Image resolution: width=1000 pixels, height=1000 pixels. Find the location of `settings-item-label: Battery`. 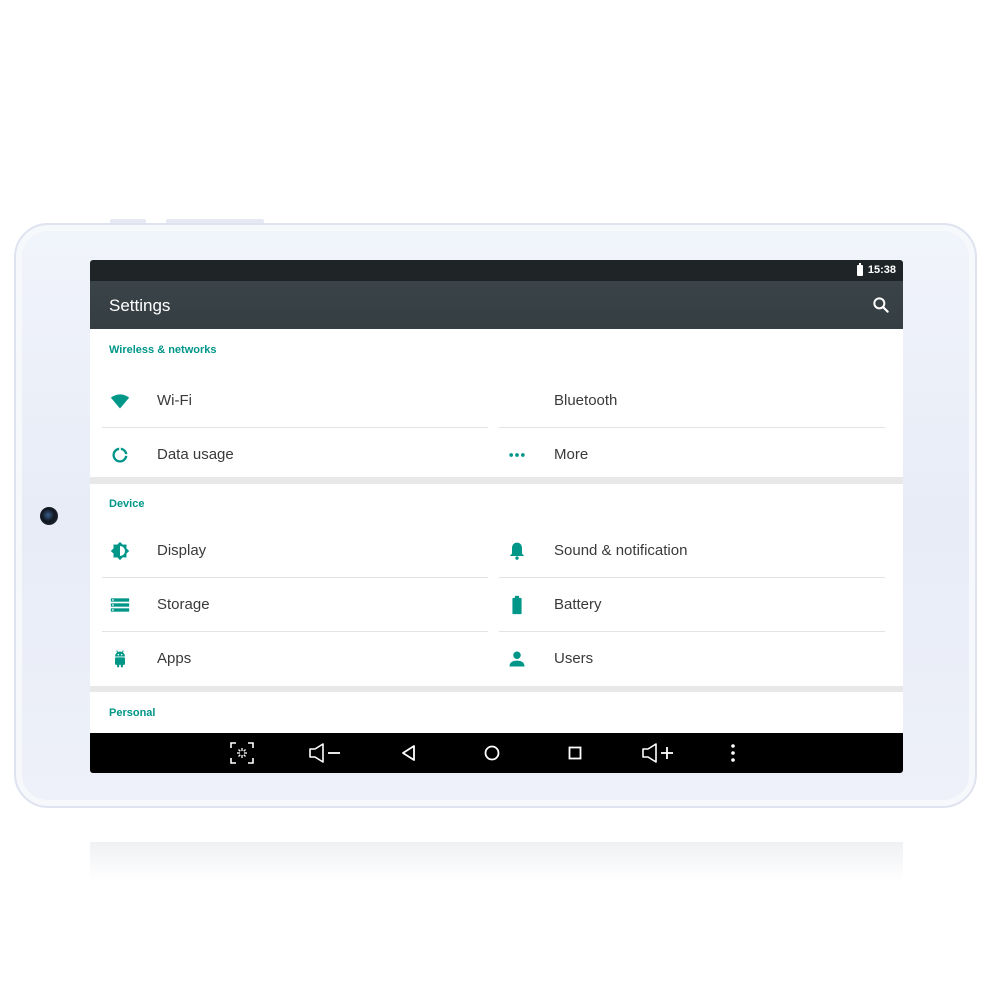

settings-item-label: Battery is located at coordinates (578, 604).